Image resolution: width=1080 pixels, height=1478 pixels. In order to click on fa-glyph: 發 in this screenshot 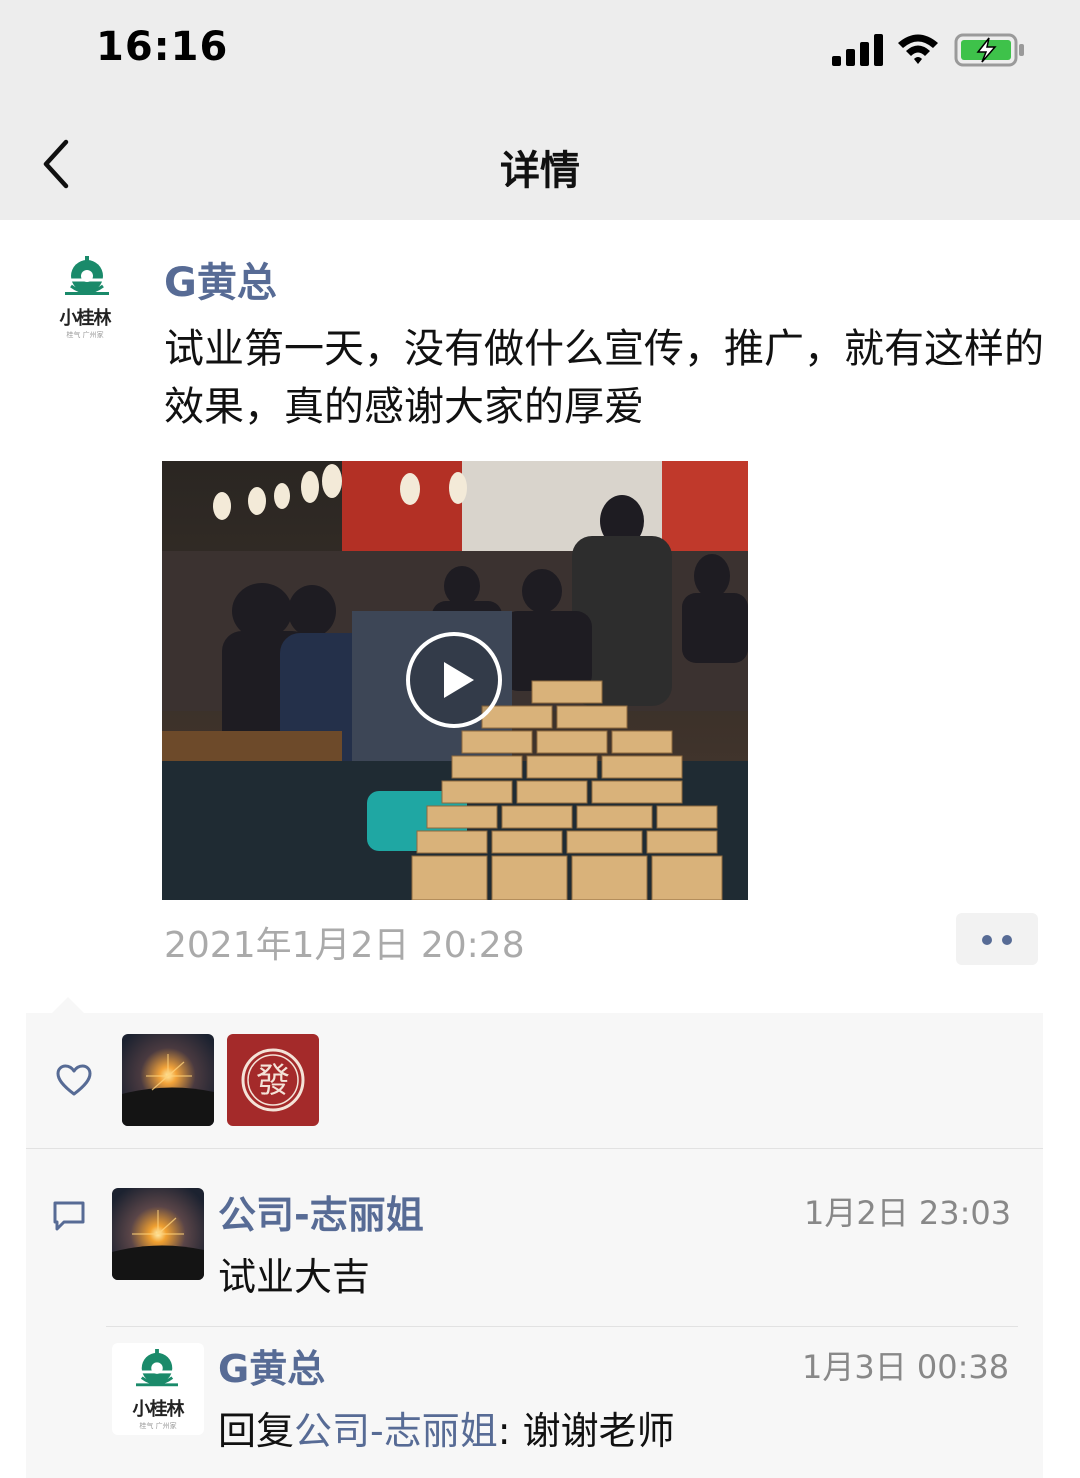, I will do `click(273, 1081)`.